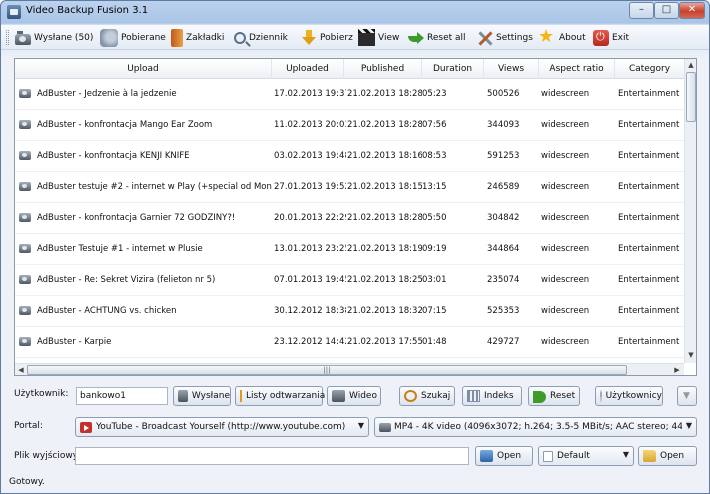  I want to click on cell-views: 591253, so click(503, 156).